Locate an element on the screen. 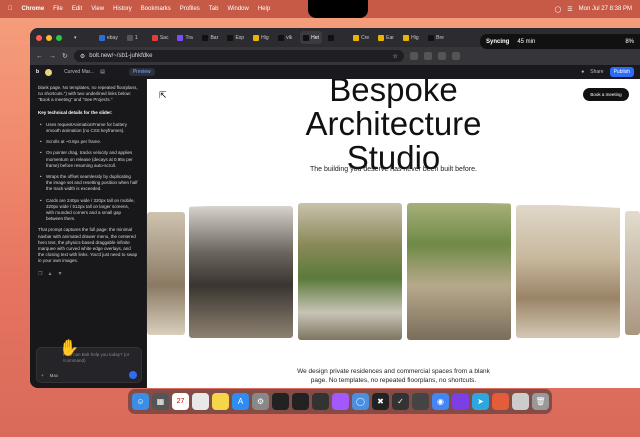 The image size is (640, 437). reload-icon: ↻ is located at coordinates (65, 56).